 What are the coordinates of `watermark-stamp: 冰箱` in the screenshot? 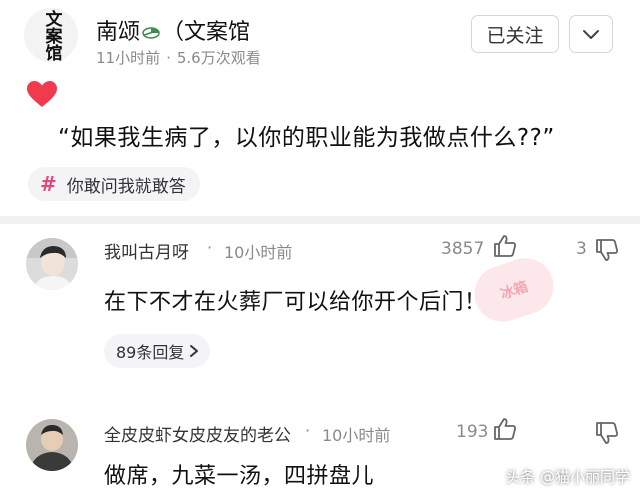 It's located at (514, 290).